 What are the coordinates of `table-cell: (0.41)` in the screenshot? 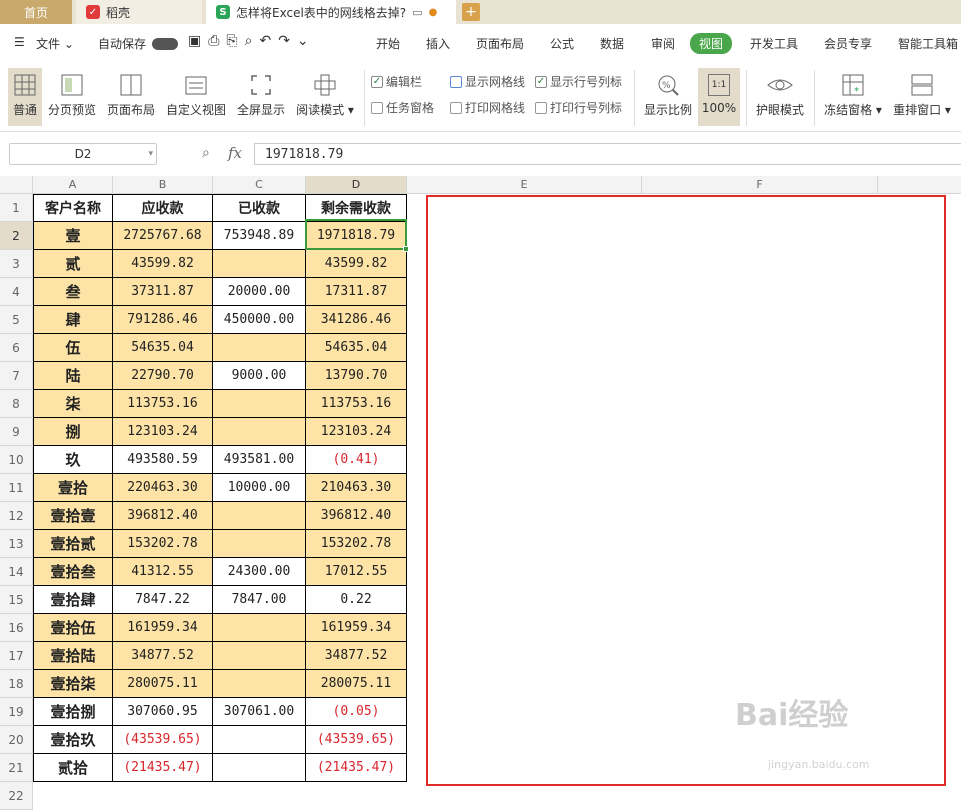 It's located at (356, 460).